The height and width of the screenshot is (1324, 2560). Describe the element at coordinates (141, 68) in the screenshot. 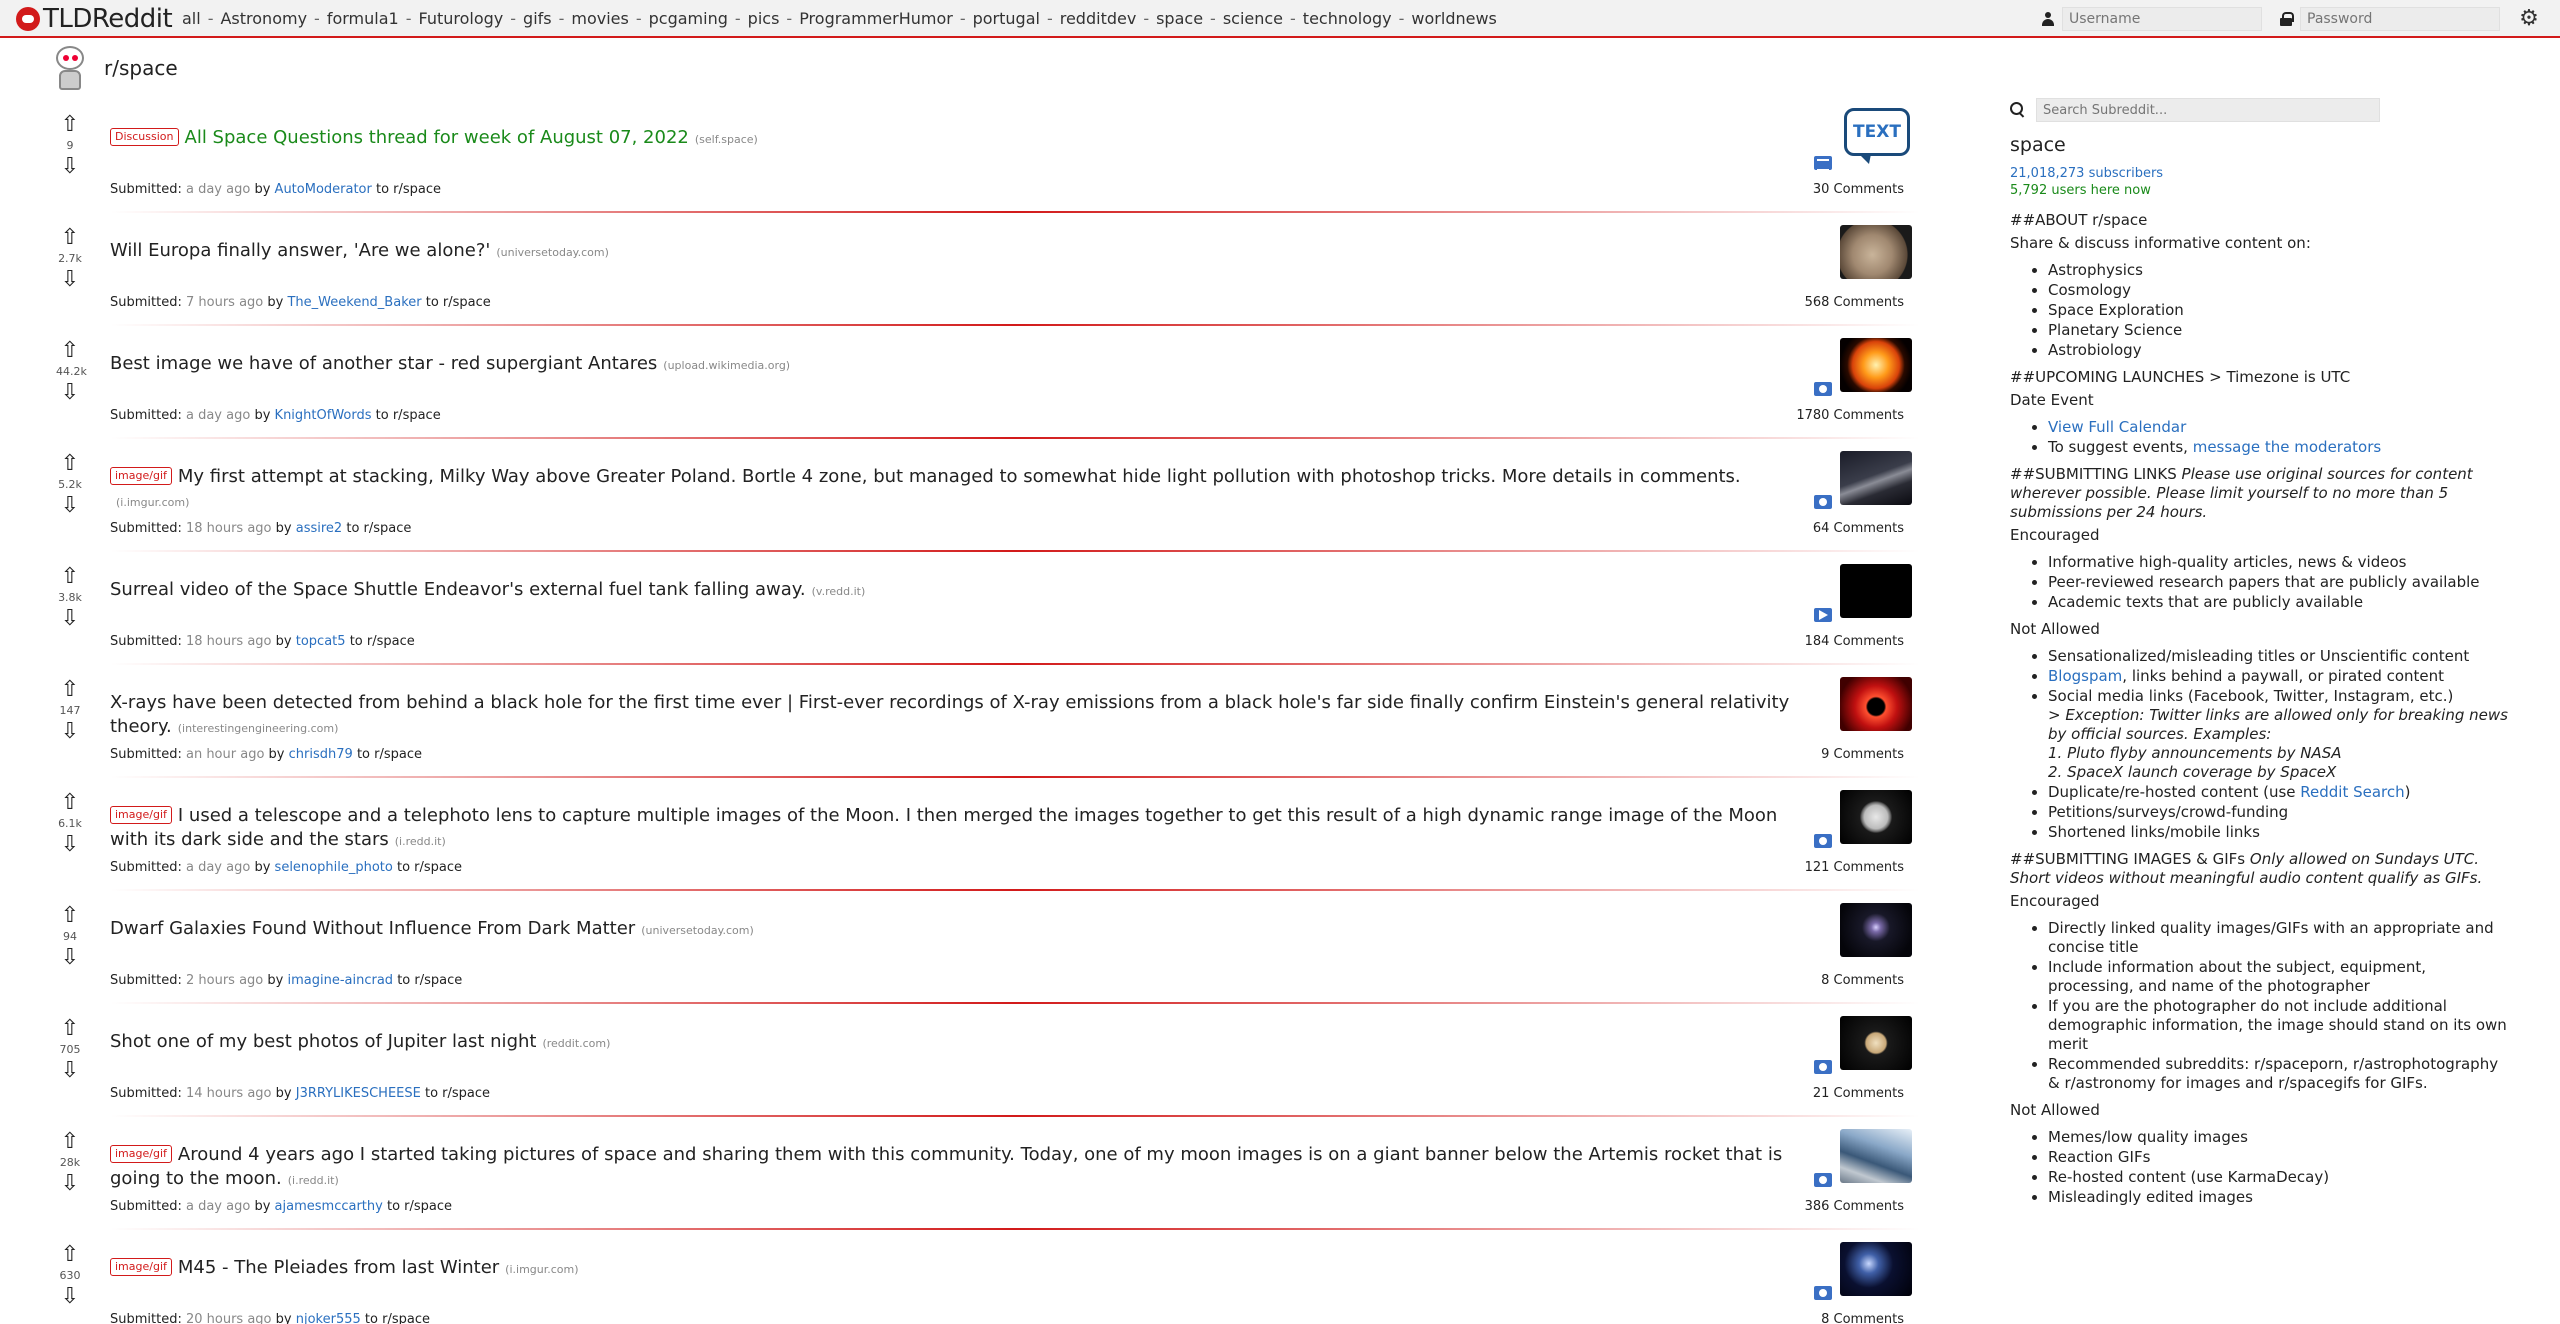

I see `subreddit-title: r/space` at that location.